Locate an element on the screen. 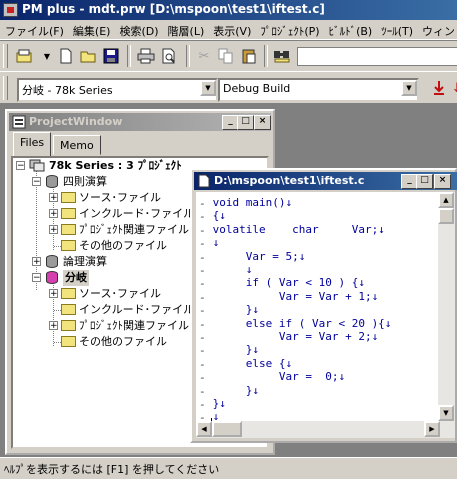 This screenshot has height=479, width=457. series-select-value: 分岐 - 78k Series is located at coordinates (67, 90).